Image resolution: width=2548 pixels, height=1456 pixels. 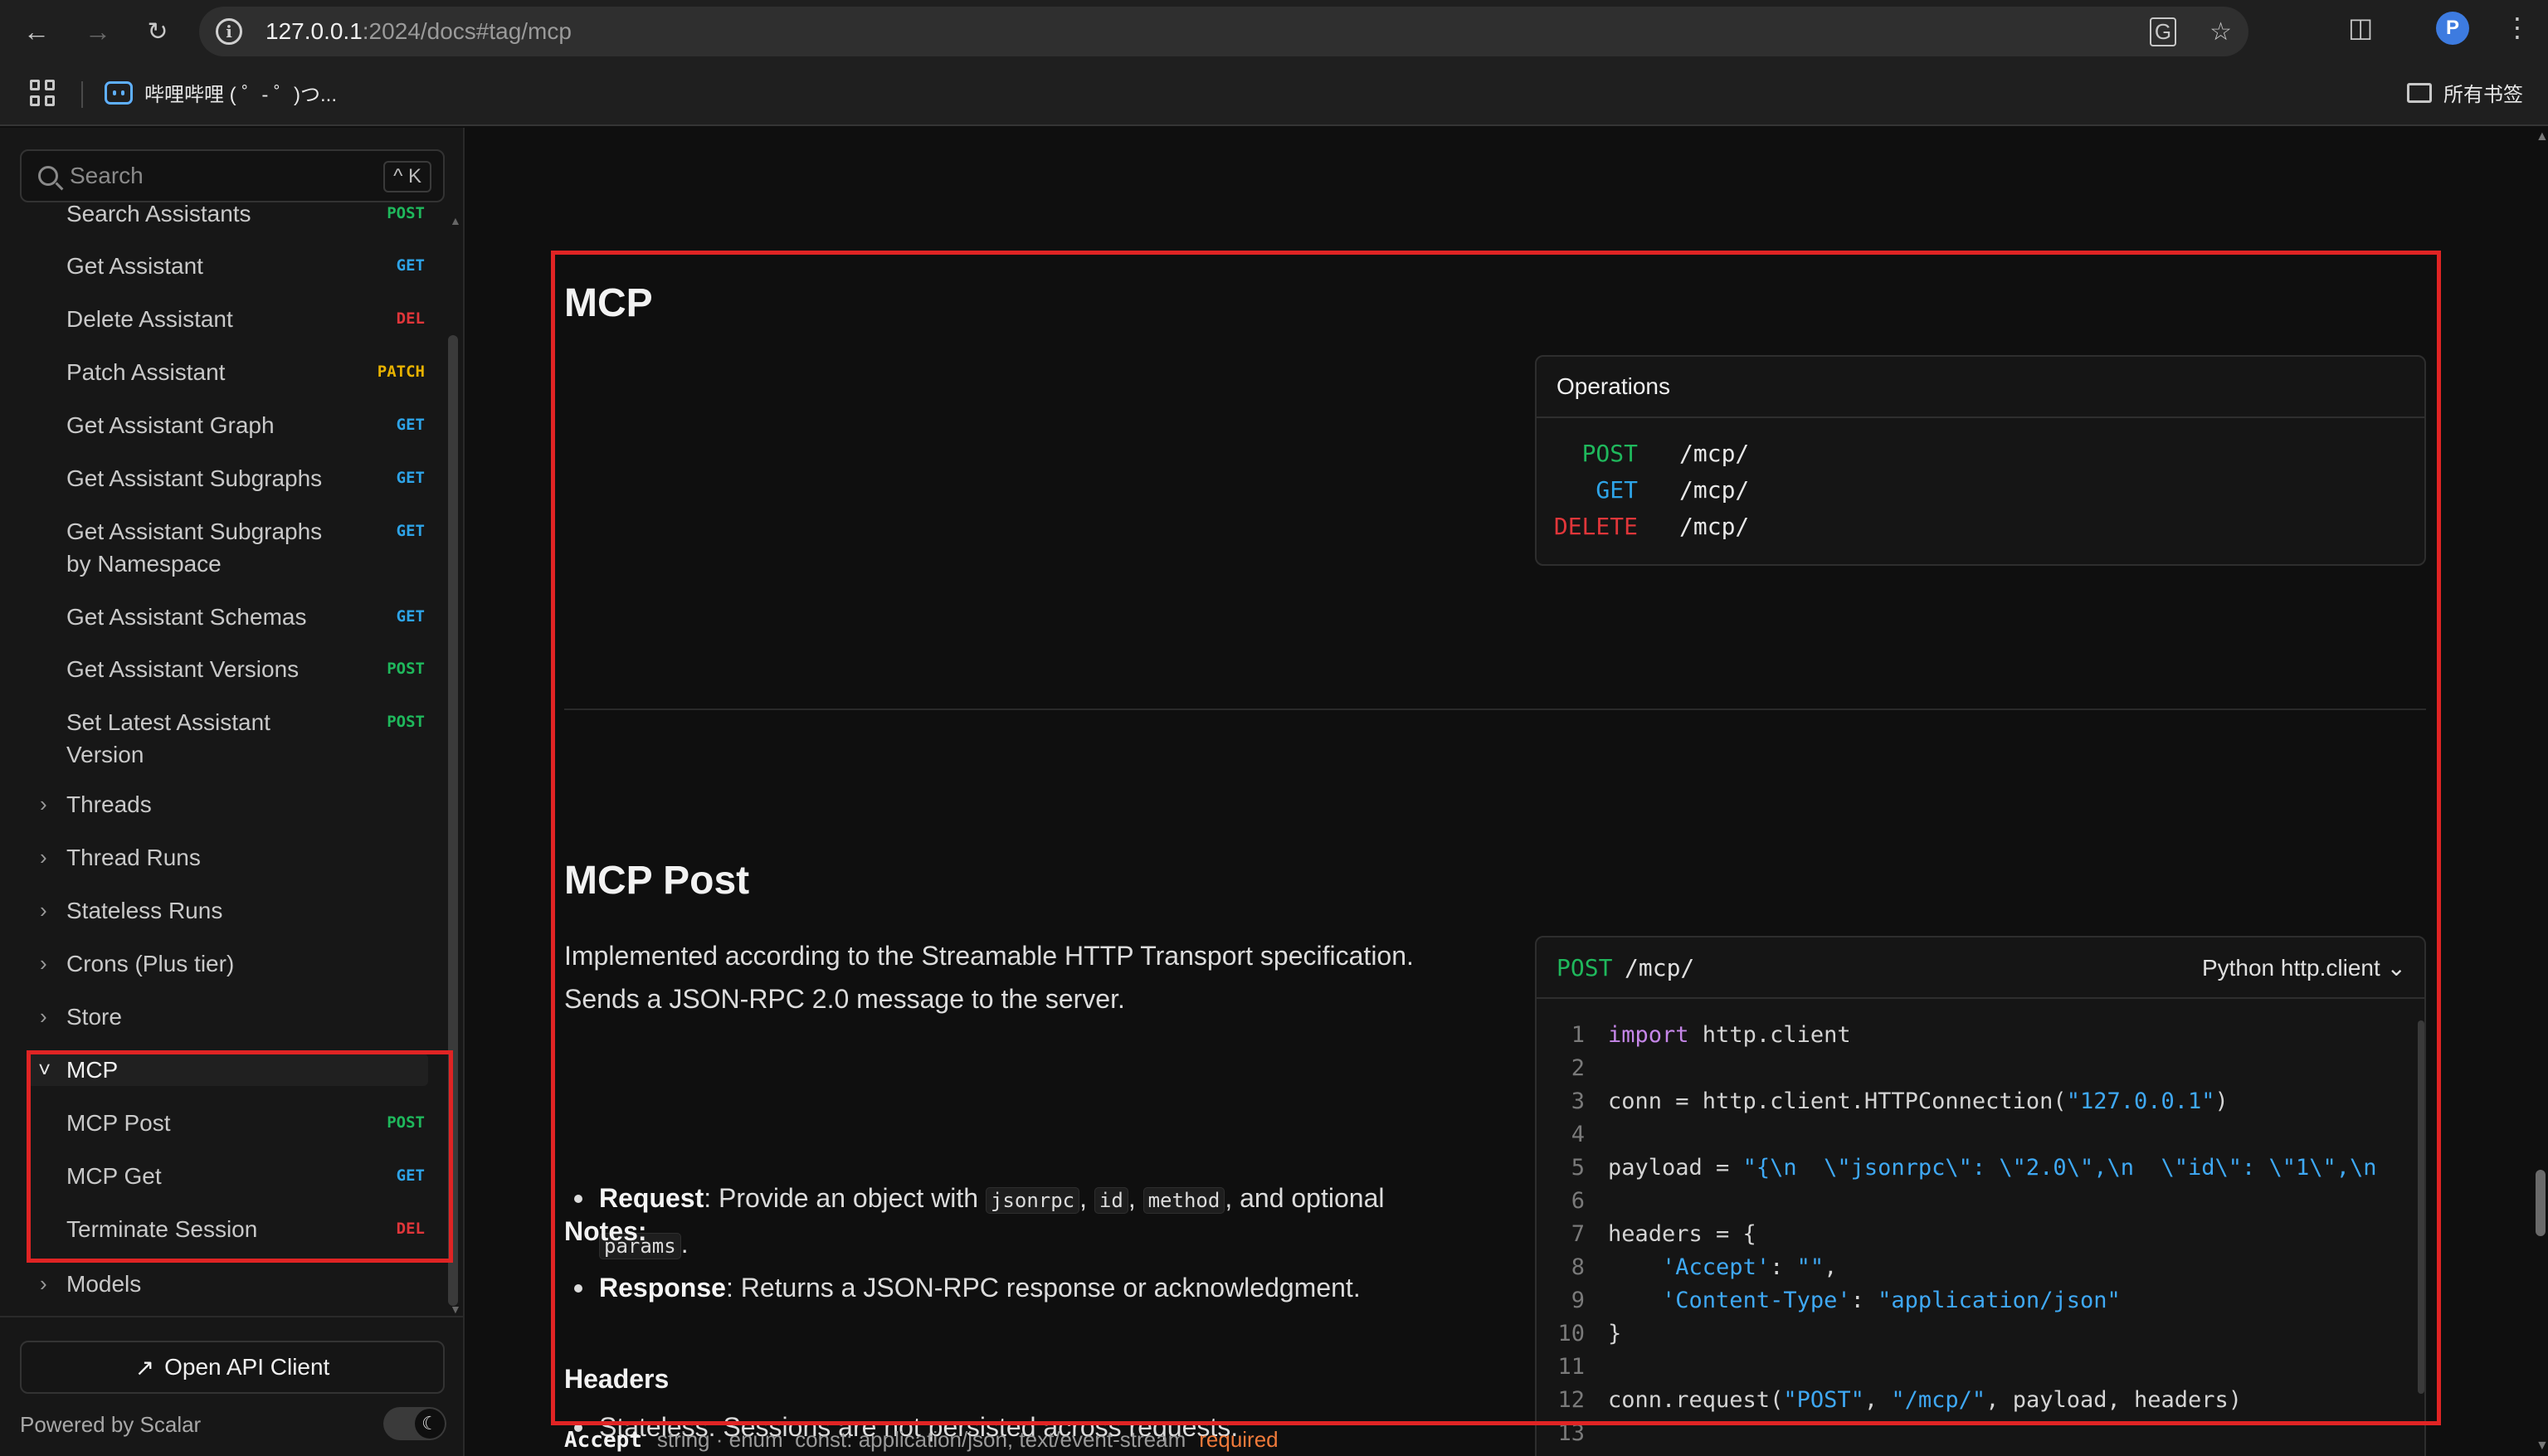 I want to click on sidebar-item: Get Assistant Subgraphs by Namespace GET, so click(x=224, y=547).